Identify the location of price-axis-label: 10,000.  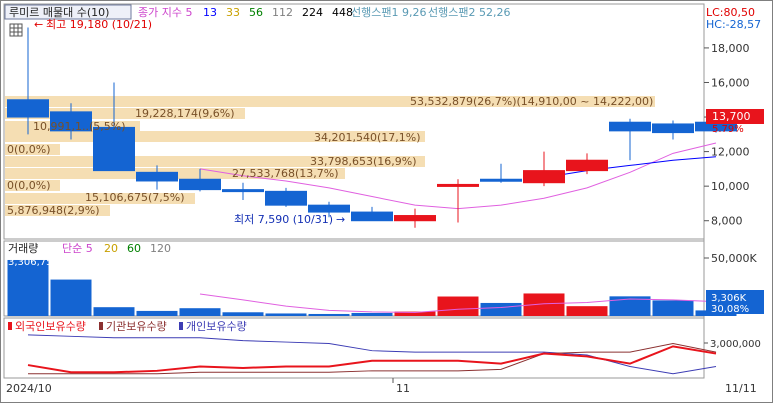
(730, 186).